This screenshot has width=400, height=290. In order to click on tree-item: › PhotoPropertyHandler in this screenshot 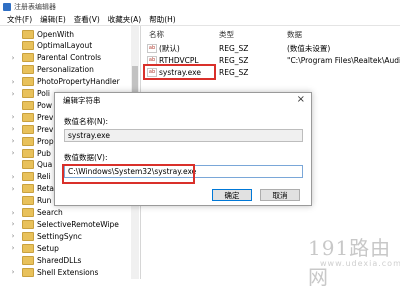, I will do `click(66, 82)`.